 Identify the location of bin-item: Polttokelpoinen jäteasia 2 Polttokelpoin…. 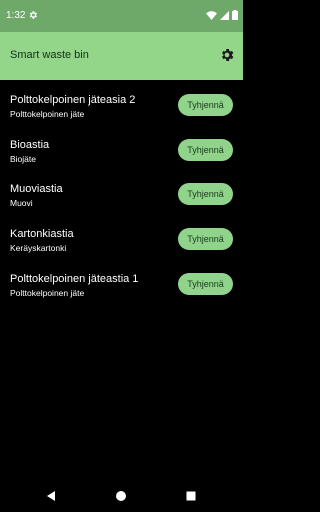
(121, 102).